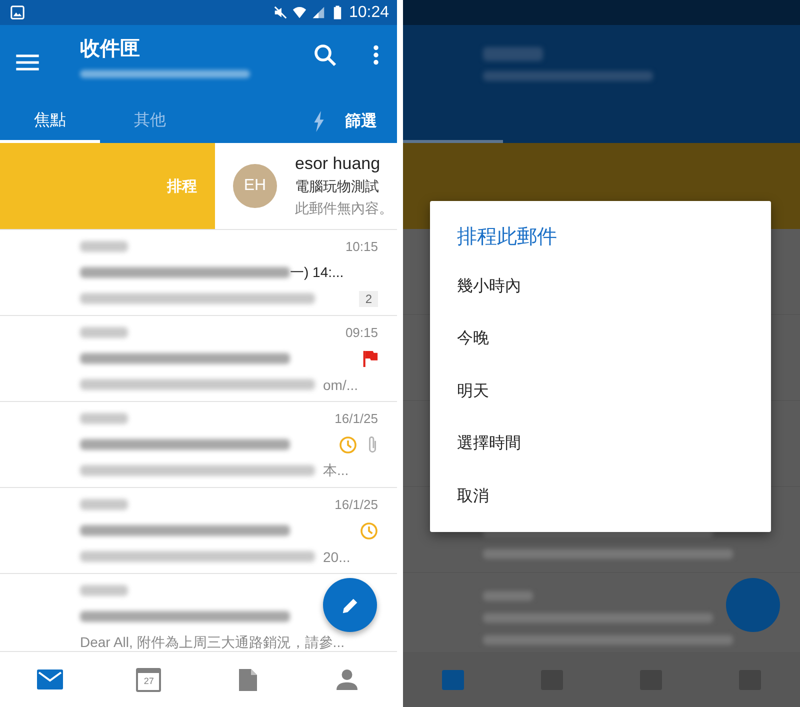 This screenshot has width=800, height=707. I want to click on dialog-option: 選擇時間, so click(600, 444).